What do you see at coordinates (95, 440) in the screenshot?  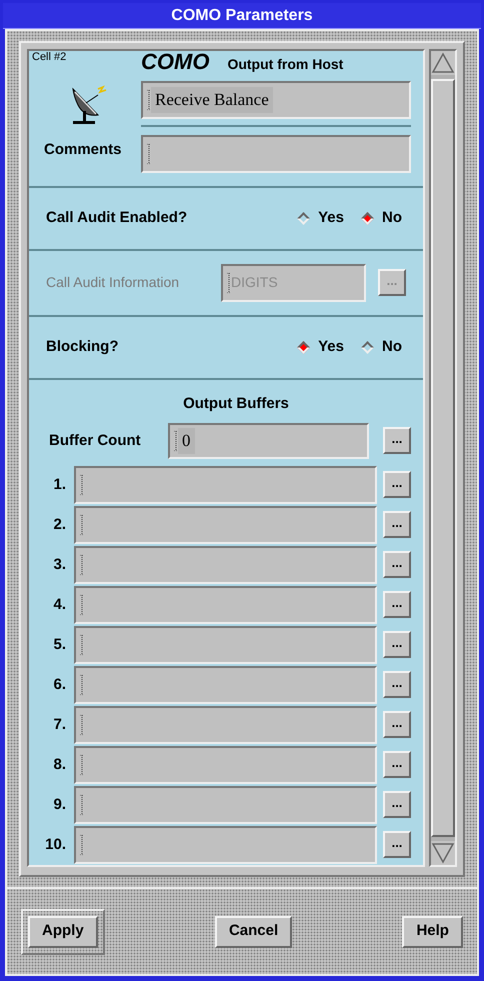 I see `buffer-count-label: Buffer Count` at bounding box center [95, 440].